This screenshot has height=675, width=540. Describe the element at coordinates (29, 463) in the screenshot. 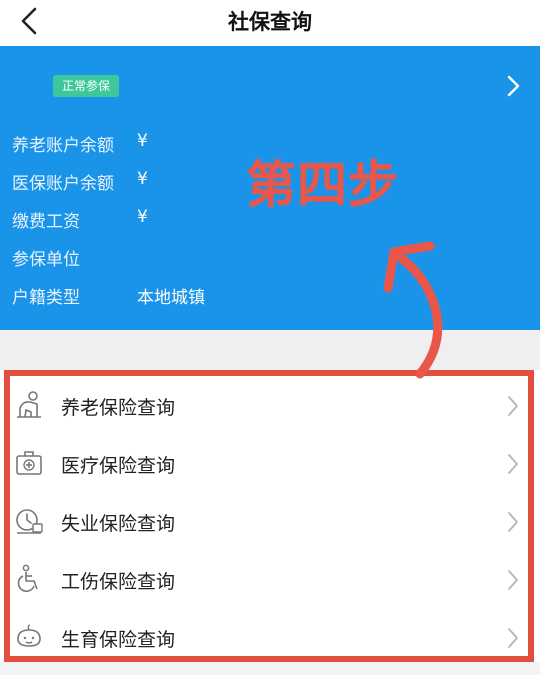

I see `medical-kit-icon` at that location.